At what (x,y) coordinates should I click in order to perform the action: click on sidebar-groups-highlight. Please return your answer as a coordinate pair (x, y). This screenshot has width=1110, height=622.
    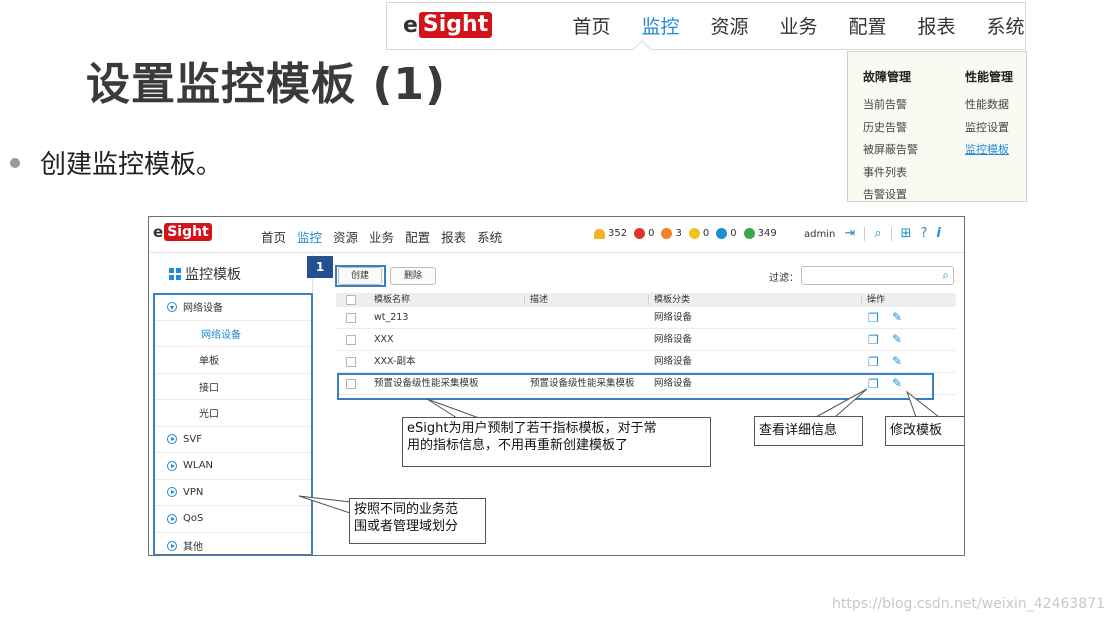
    Looking at the image, I should click on (233, 424).